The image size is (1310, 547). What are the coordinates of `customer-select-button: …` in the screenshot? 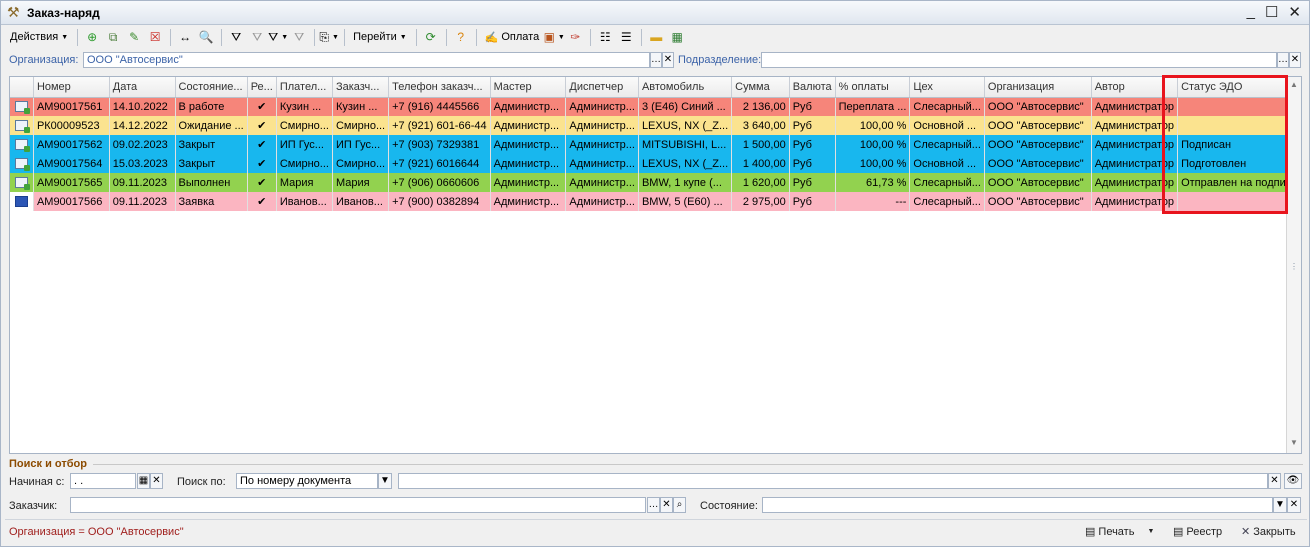 It's located at (653, 505).